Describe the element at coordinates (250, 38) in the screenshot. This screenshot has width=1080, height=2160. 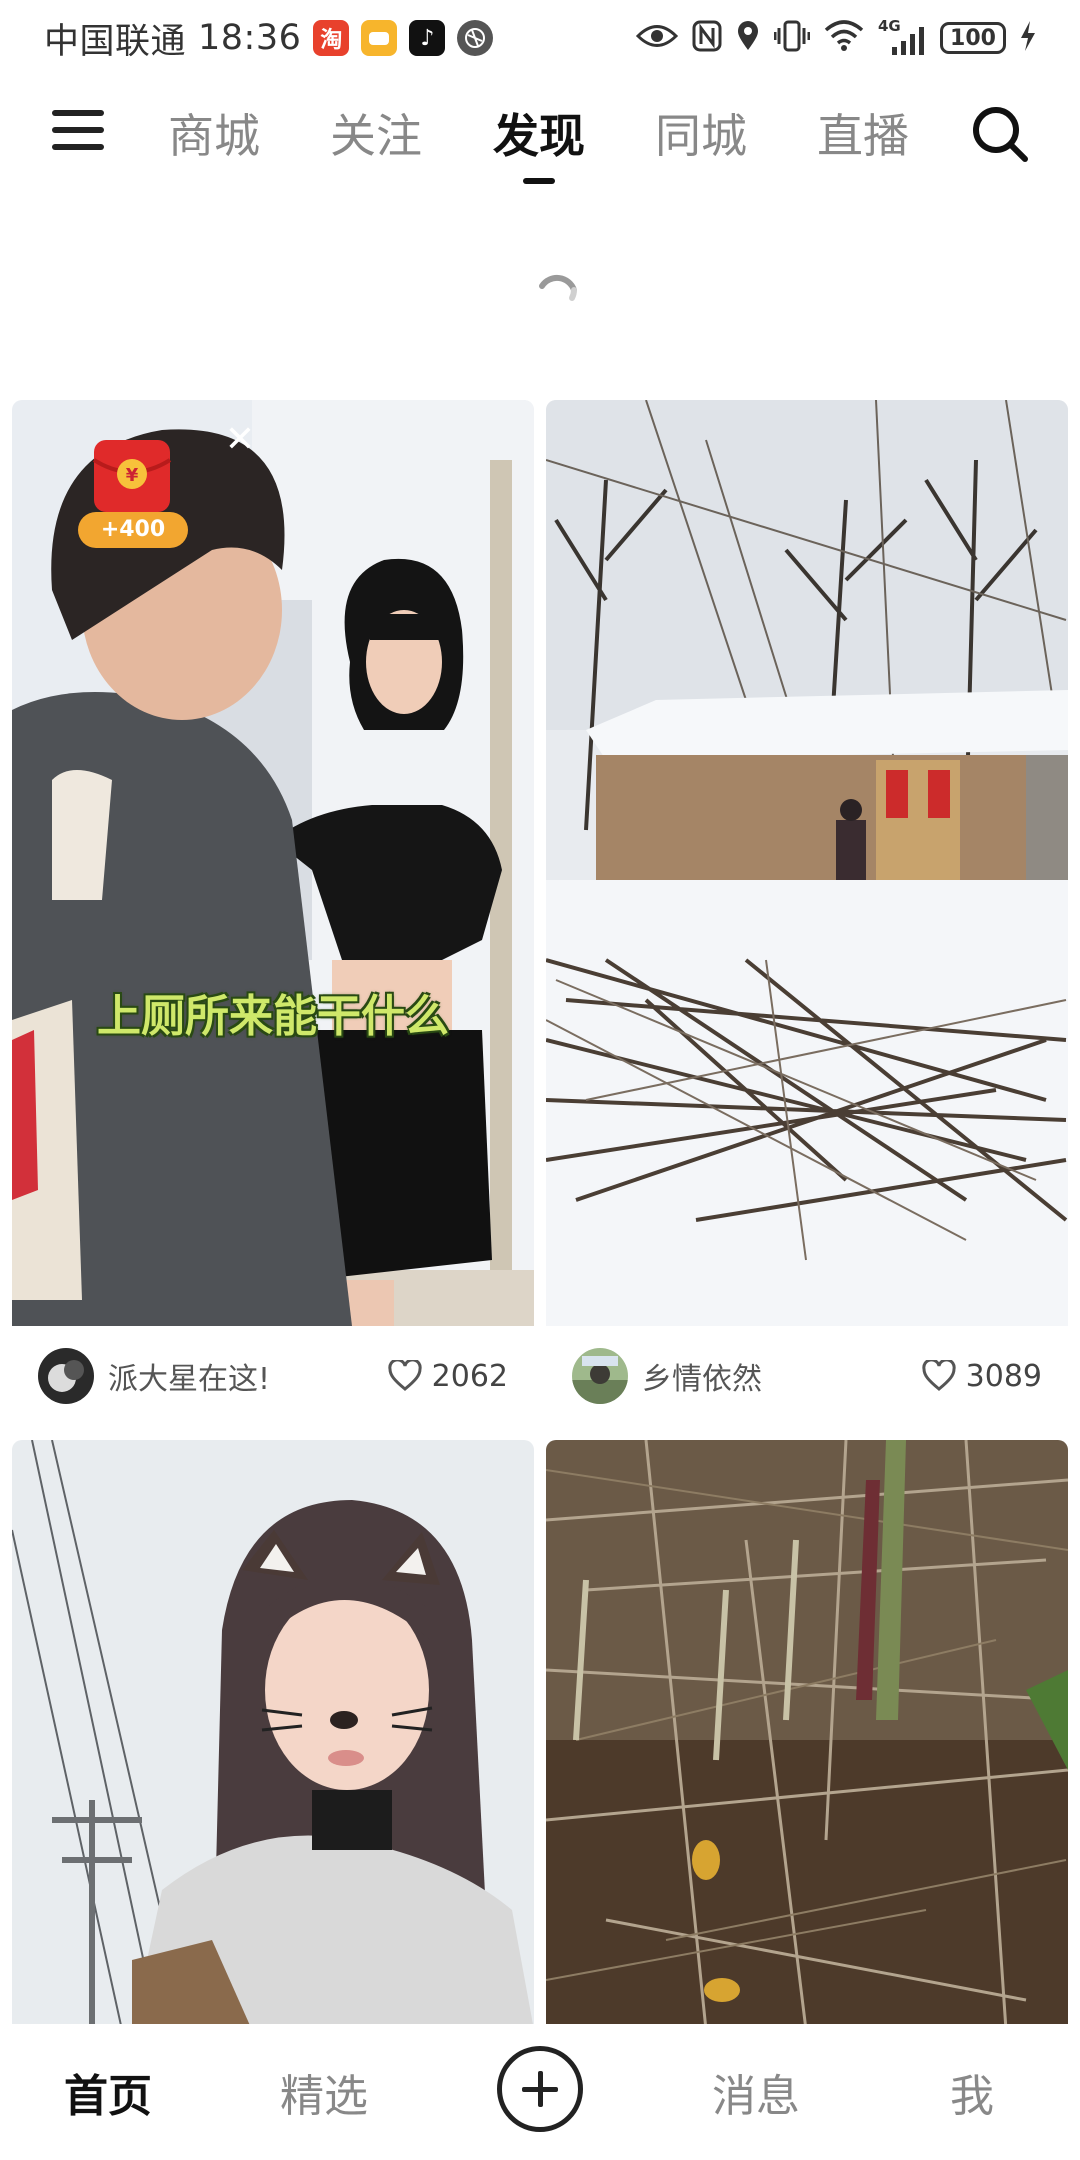
I see `clock: 18:36` at that location.